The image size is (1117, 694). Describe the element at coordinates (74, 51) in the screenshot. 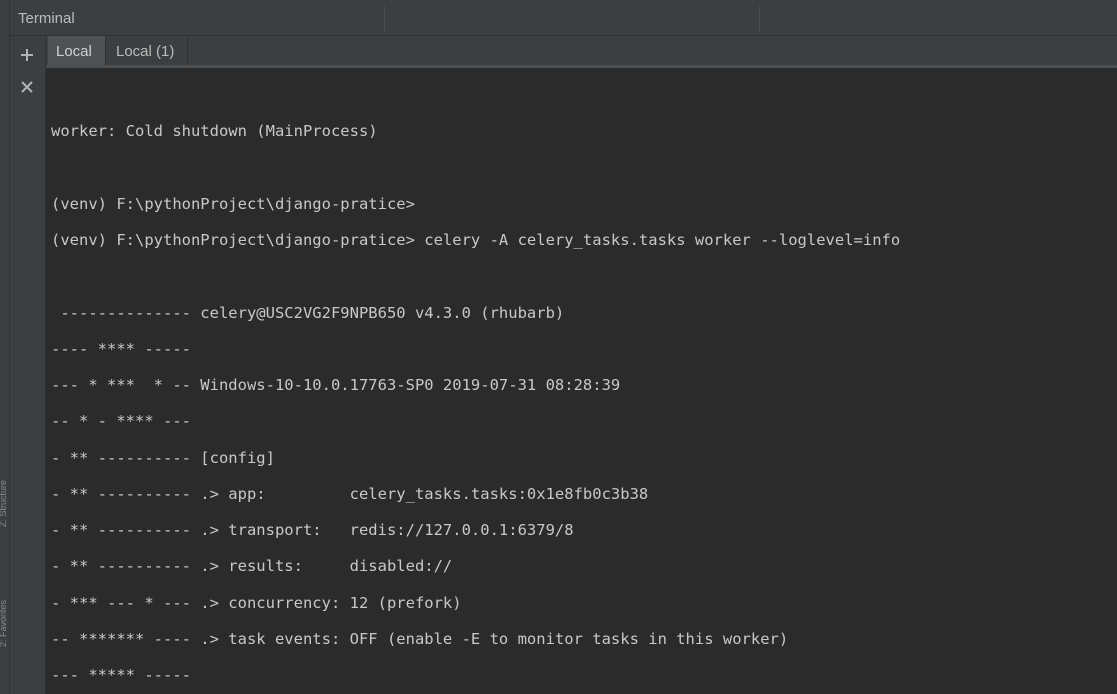

I see `tab-label: Local` at that location.